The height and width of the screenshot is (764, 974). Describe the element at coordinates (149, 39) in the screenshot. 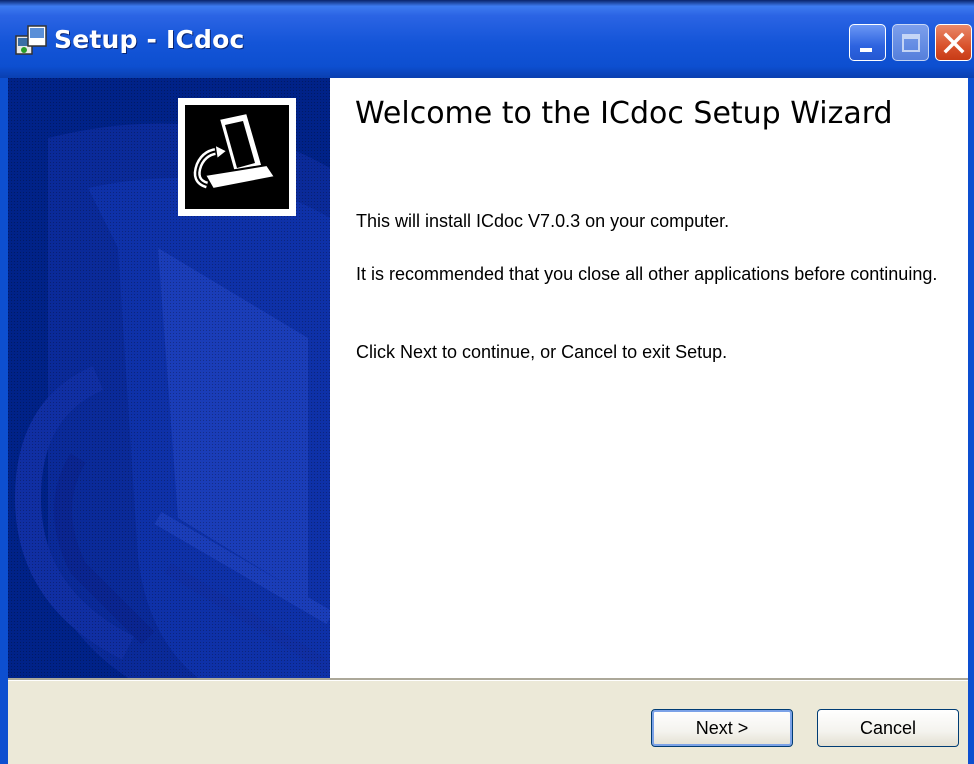

I see `window-title: Setup - ICdoc` at that location.